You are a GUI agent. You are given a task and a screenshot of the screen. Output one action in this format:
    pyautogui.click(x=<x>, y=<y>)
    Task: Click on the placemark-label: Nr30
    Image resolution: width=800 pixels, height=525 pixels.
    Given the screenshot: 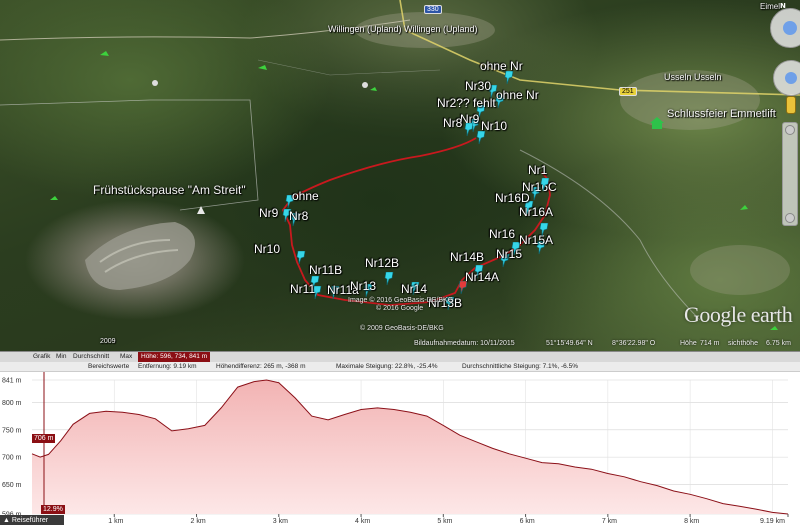 What is the action you would take?
    pyautogui.click(x=478, y=86)
    